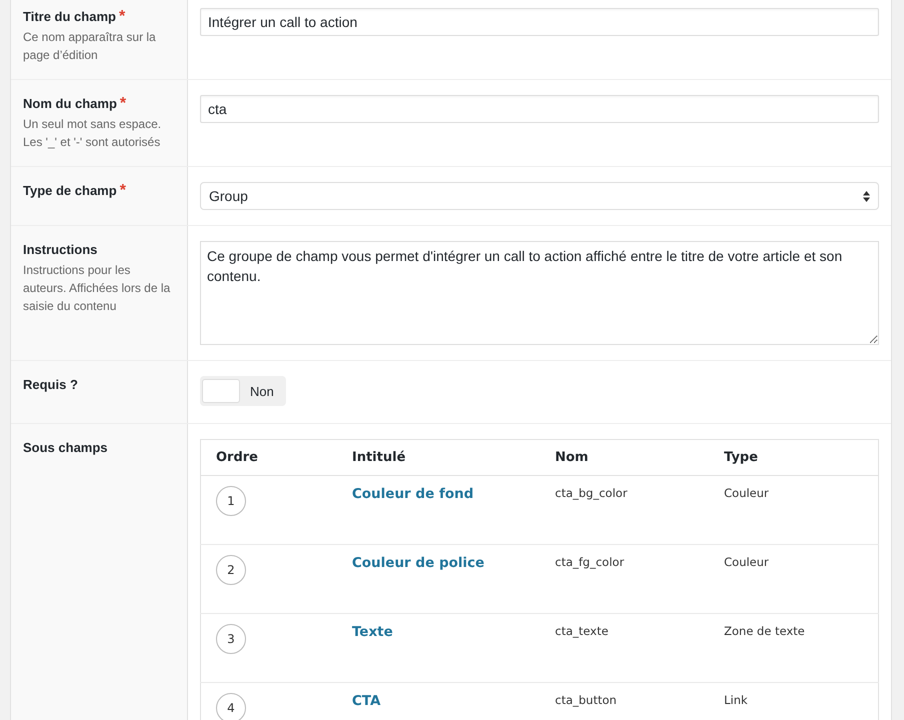  Describe the element at coordinates (366, 700) in the screenshot. I see `subfield-link: CTA` at that location.